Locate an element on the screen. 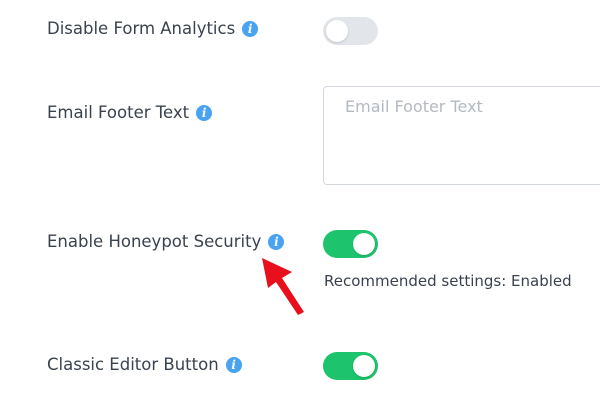  disable-form-analytics-label: Disable Form Analytics i is located at coordinates (153, 28).